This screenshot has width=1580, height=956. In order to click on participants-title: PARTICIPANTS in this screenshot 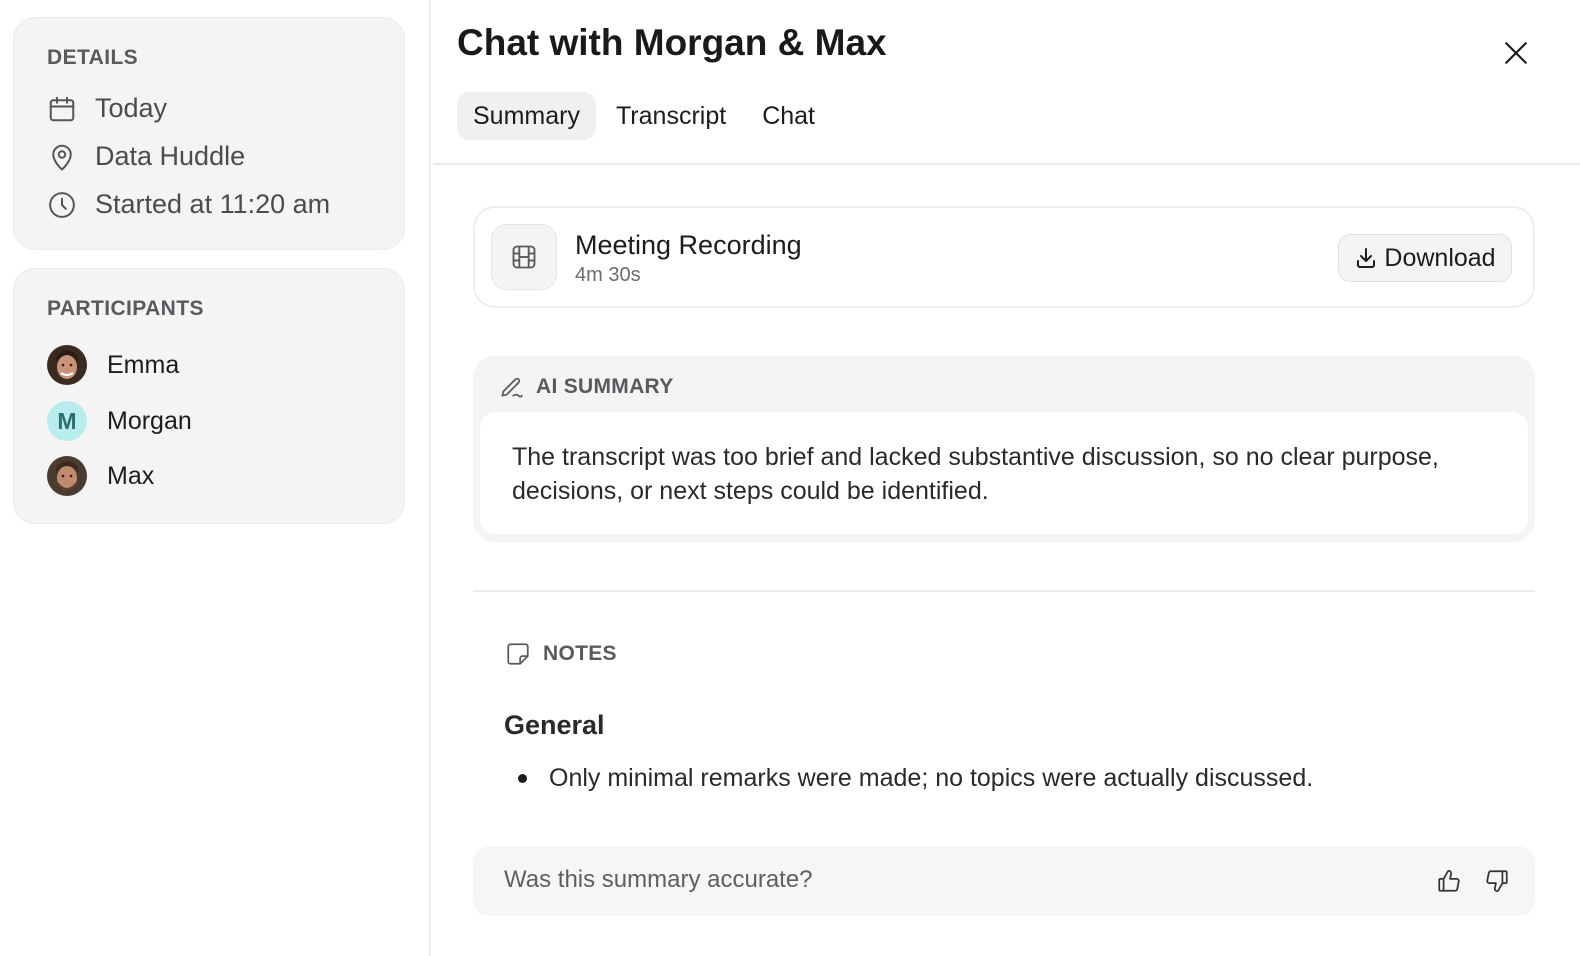, I will do `click(125, 308)`.